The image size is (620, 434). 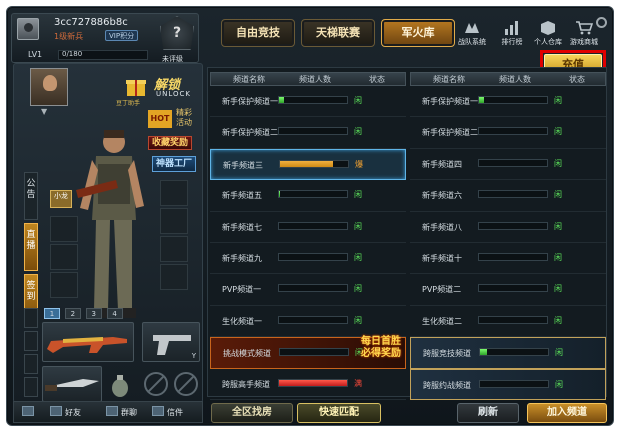 I want to click on daily-first-win-banner: 每日首胜 必得奖励, so click(x=381, y=351).